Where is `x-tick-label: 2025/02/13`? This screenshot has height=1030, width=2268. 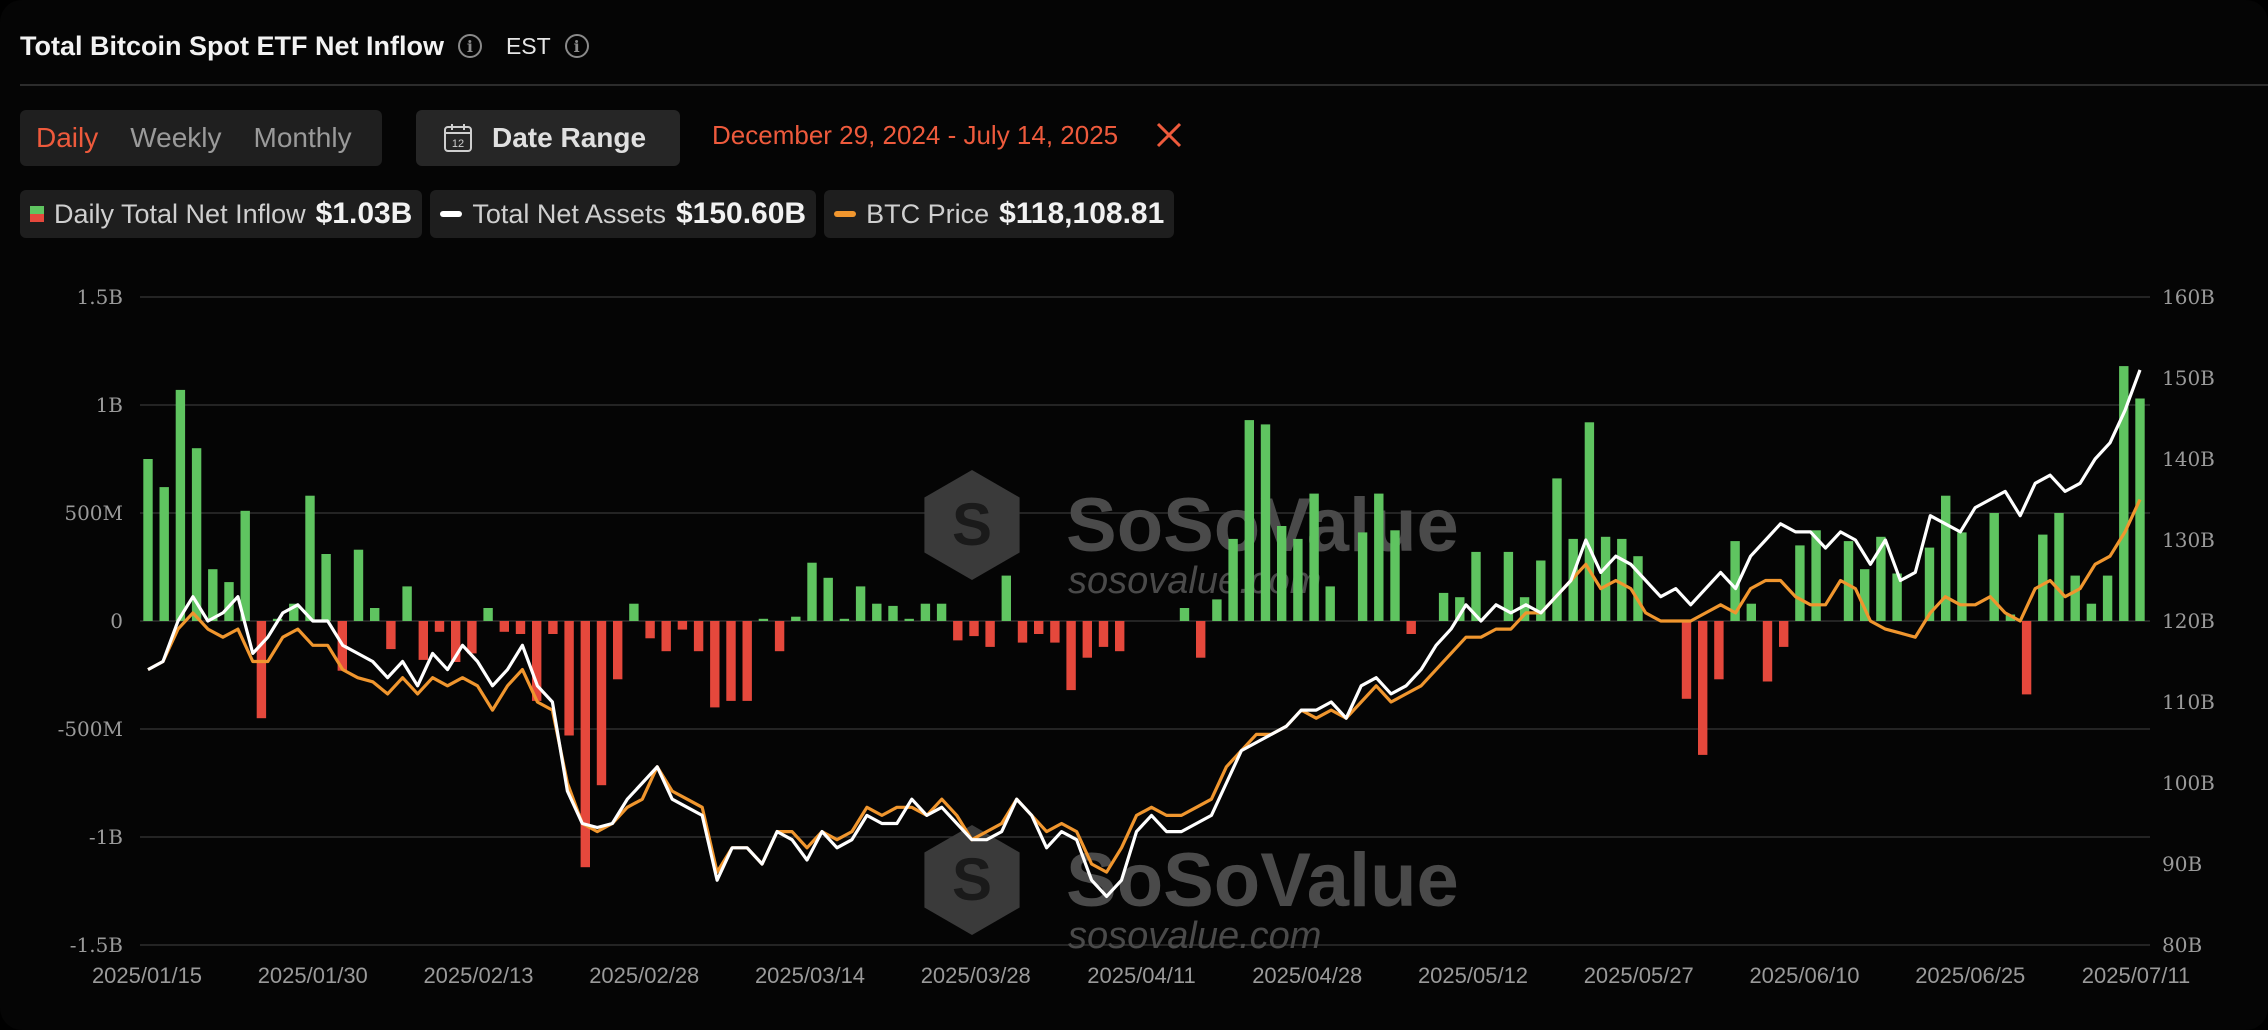 x-tick-label: 2025/02/13 is located at coordinates (478, 975).